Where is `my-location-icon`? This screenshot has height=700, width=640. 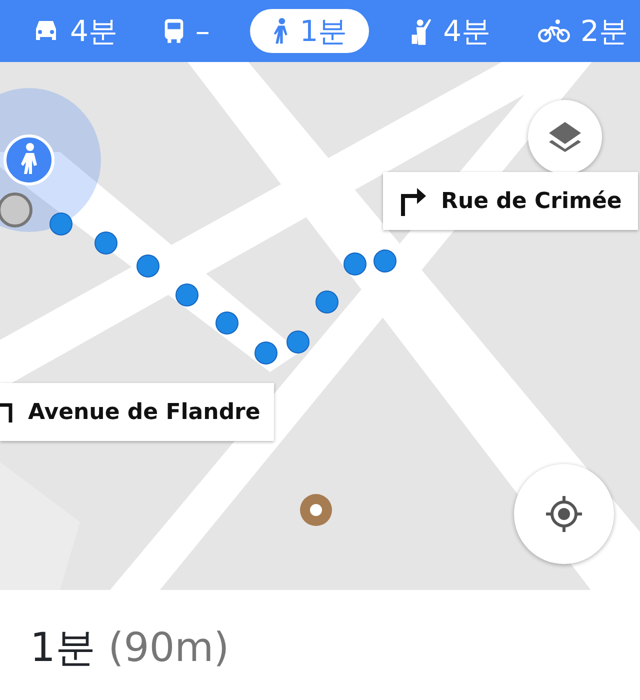
my-location-icon is located at coordinates (564, 514).